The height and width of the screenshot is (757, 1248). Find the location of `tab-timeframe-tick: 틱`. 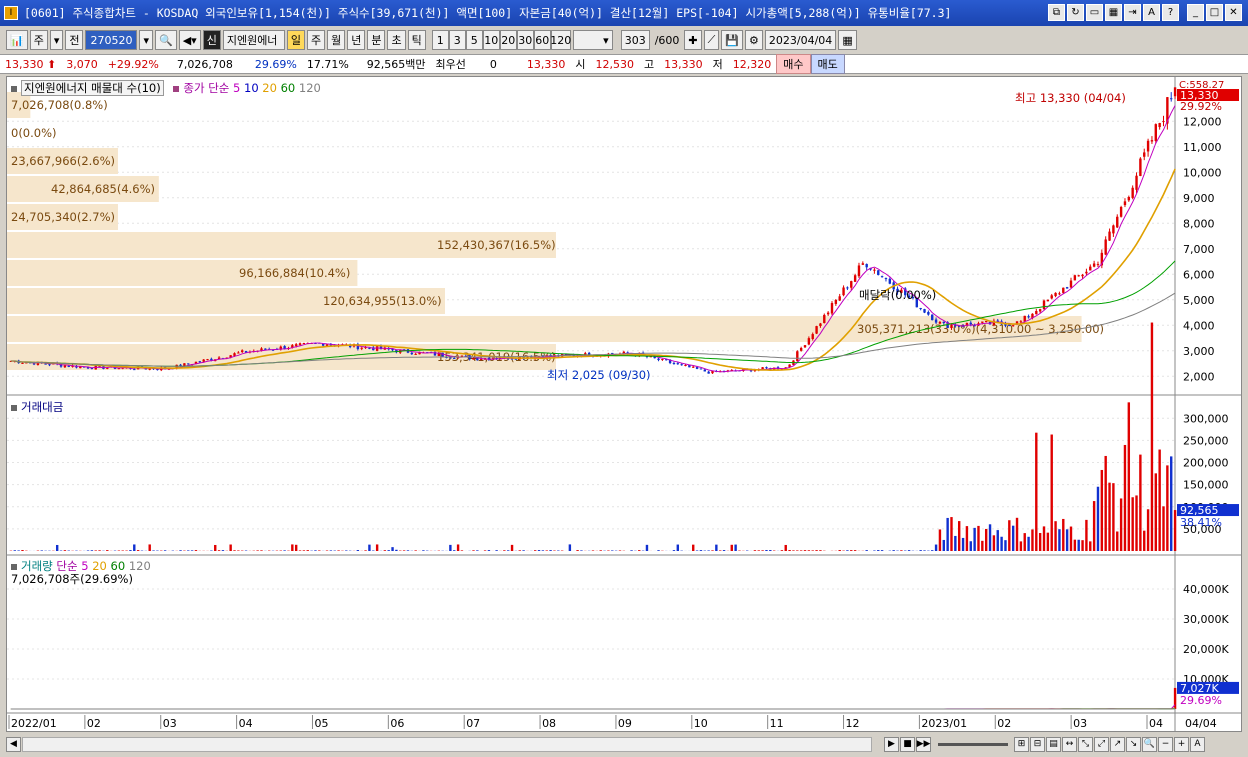

tab-timeframe-tick: 틱 is located at coordinates (416, 40).